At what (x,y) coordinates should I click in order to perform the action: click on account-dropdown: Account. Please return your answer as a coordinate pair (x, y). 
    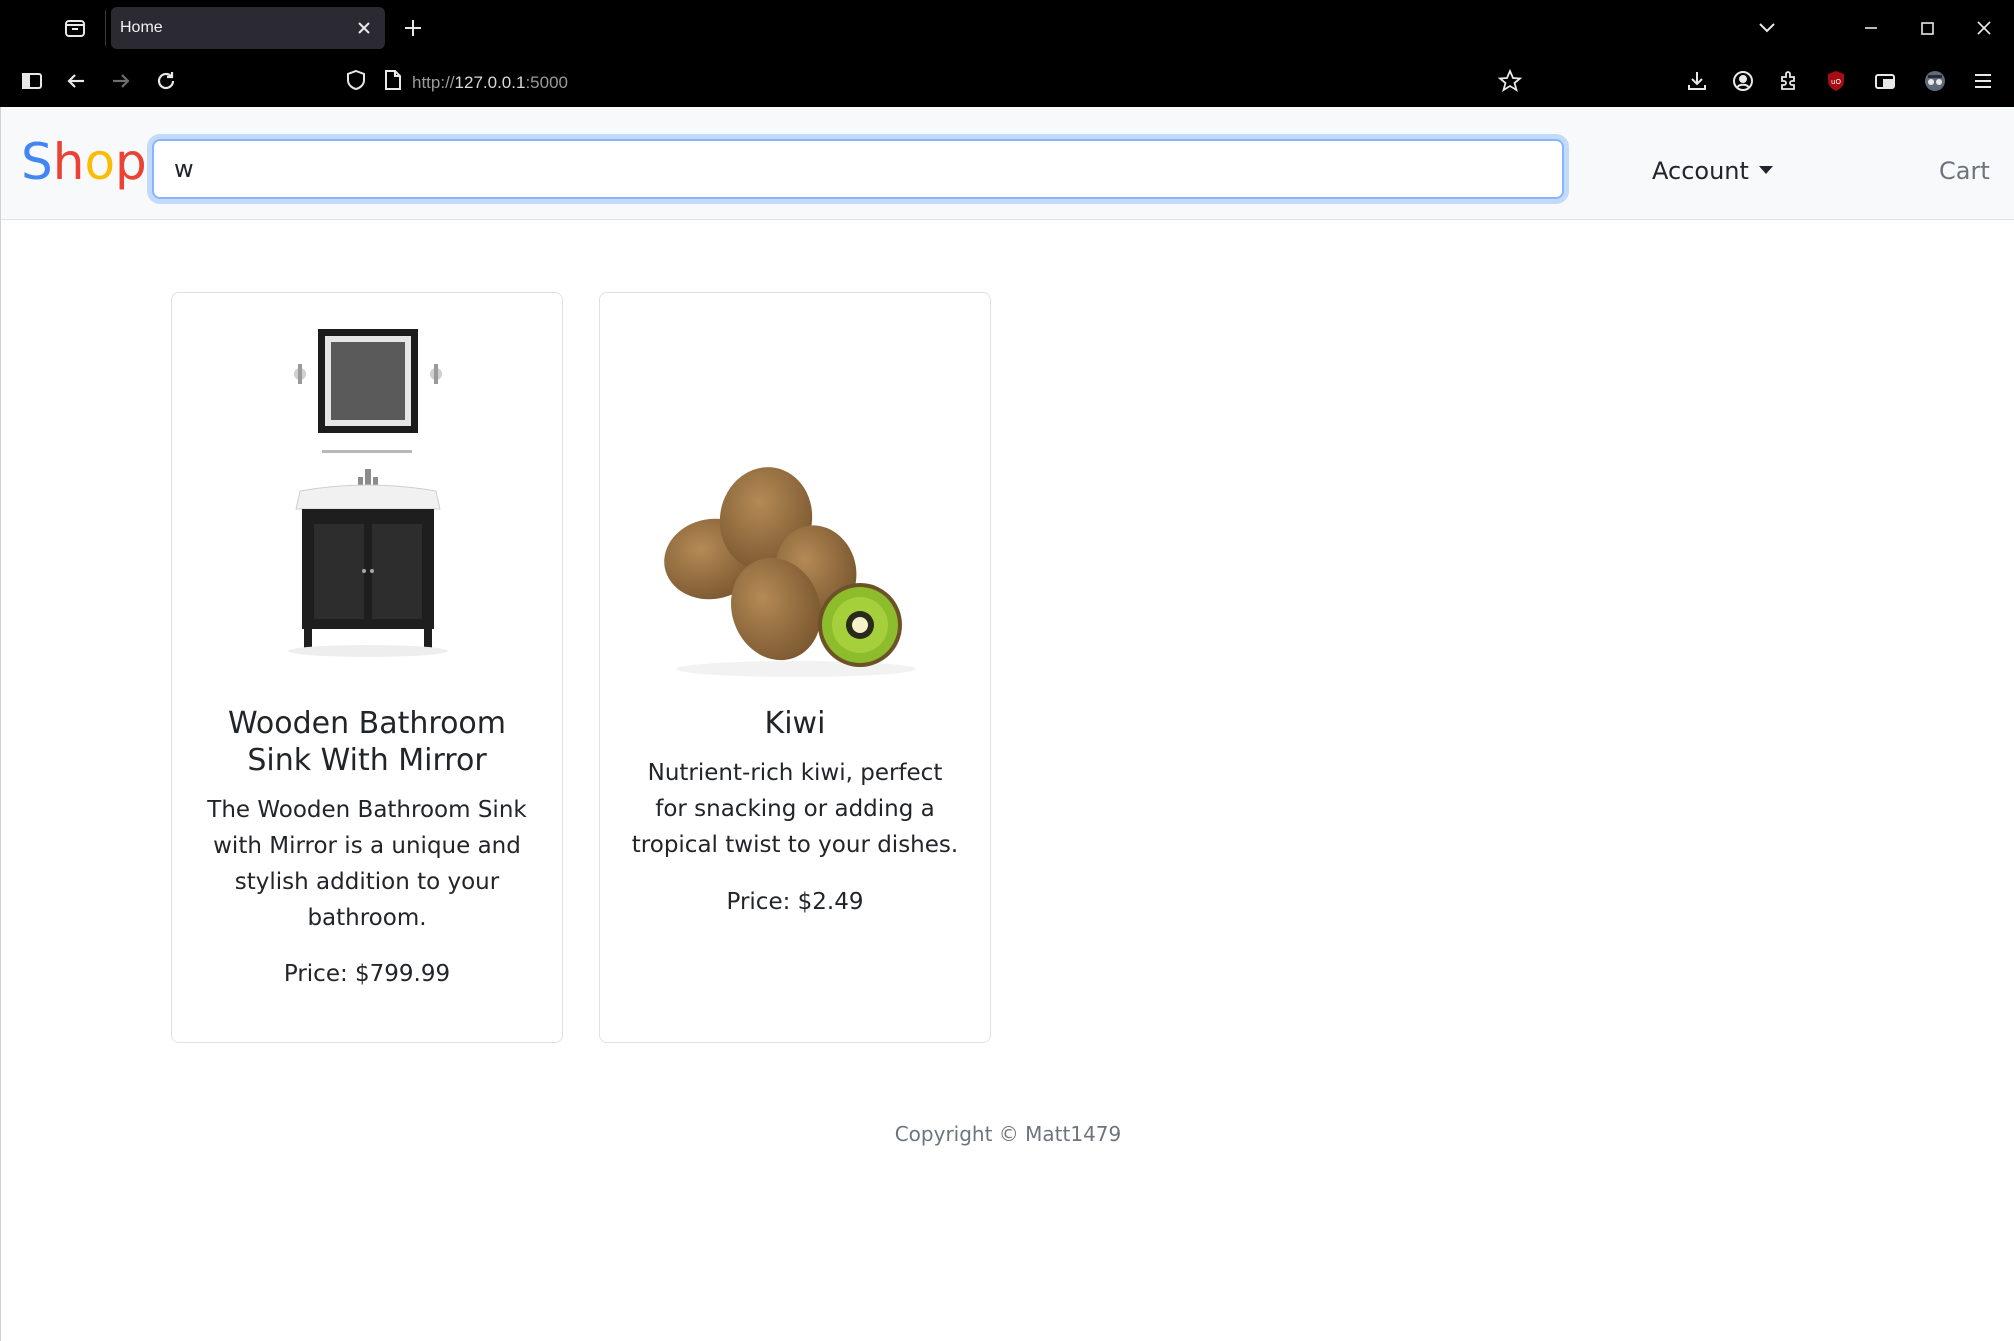
    Looking at the image, I should click on (1712, 171).